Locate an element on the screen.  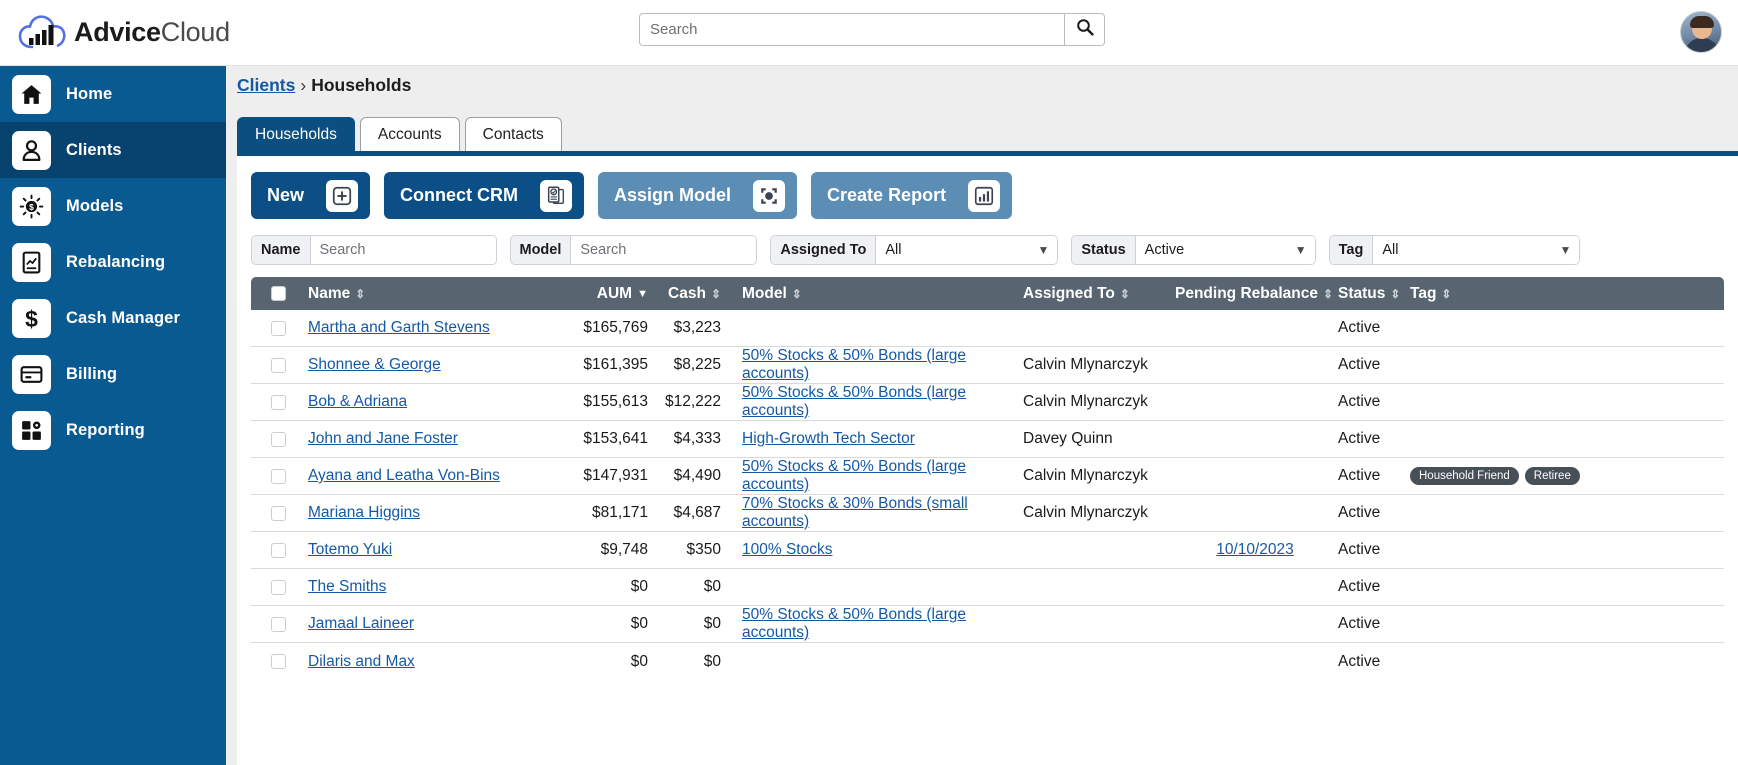
create-report-button-label: Create Report is located at coordinates (887, 195).